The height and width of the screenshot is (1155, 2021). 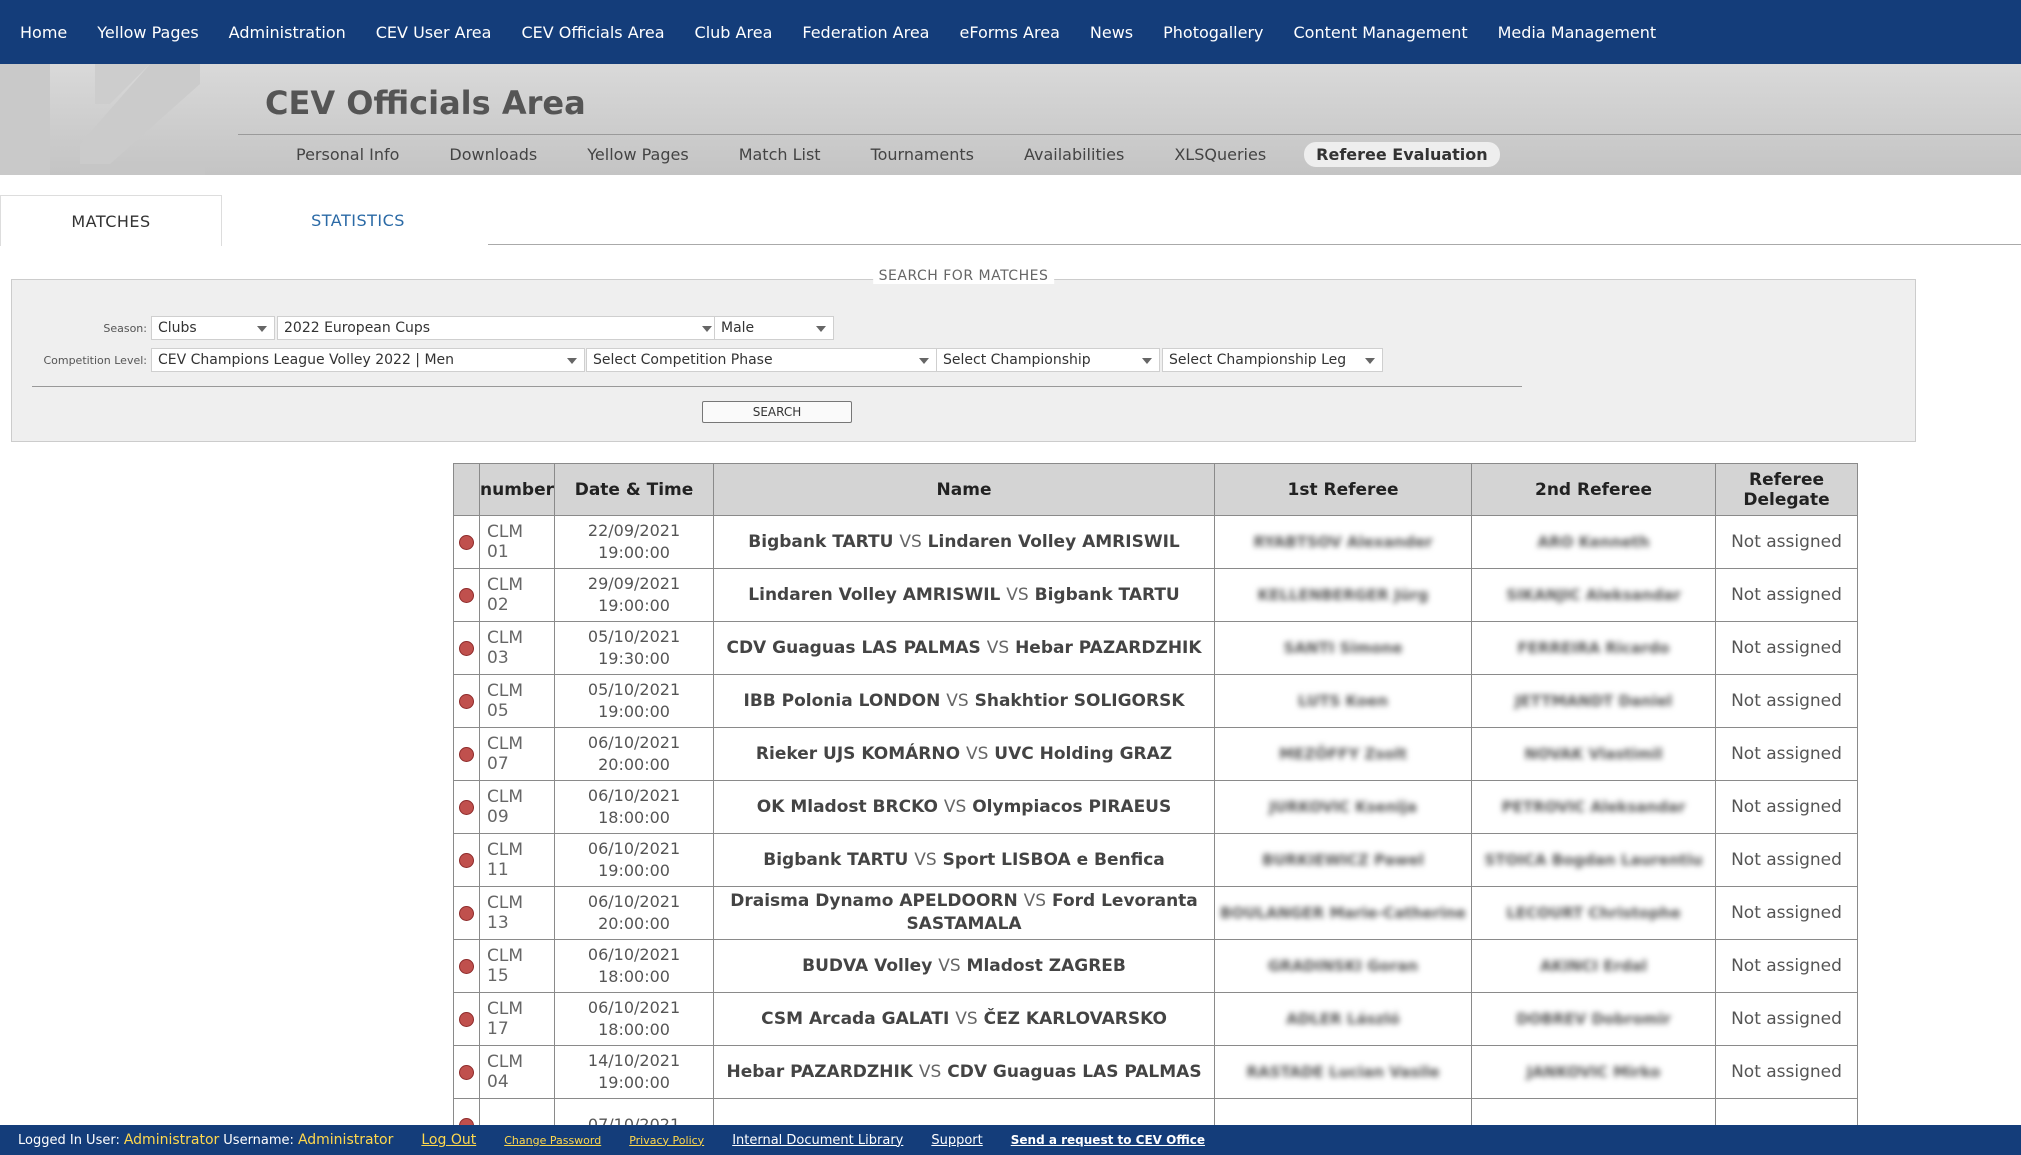 What do you see at coordinates (125, 328) in the screenshot?
I see `season-label: Season:` at bounding box center [125, 328].